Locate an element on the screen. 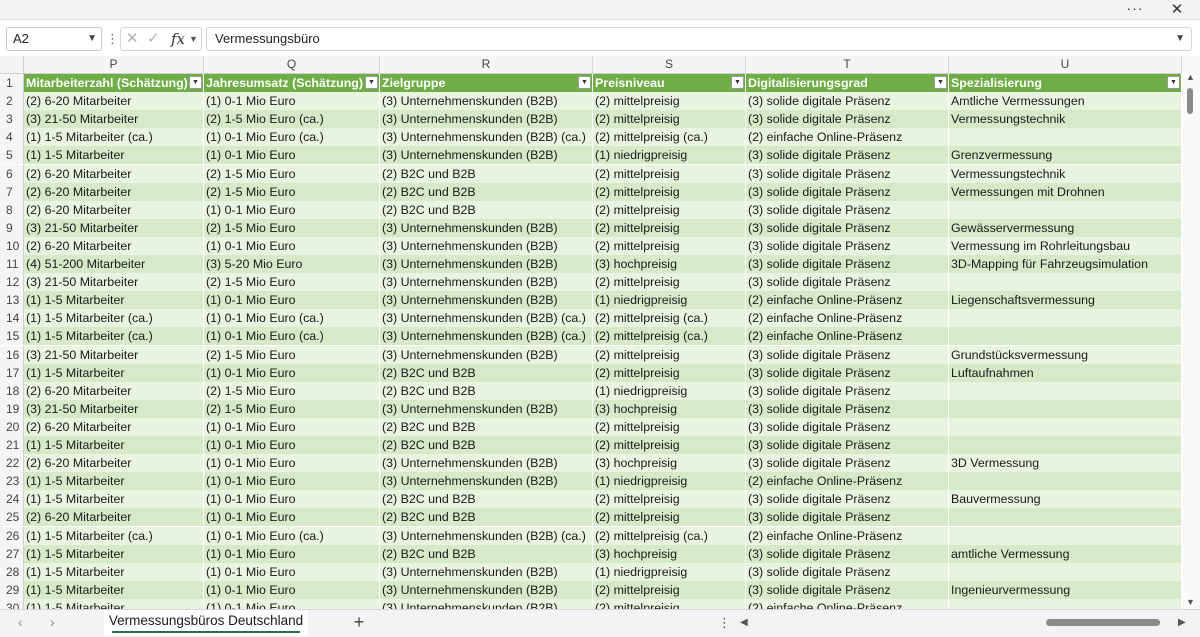 Image resolution: width=1200 pixels, height=637 pixels. insert-function-icon: fx is located at coordinates (178, 39).